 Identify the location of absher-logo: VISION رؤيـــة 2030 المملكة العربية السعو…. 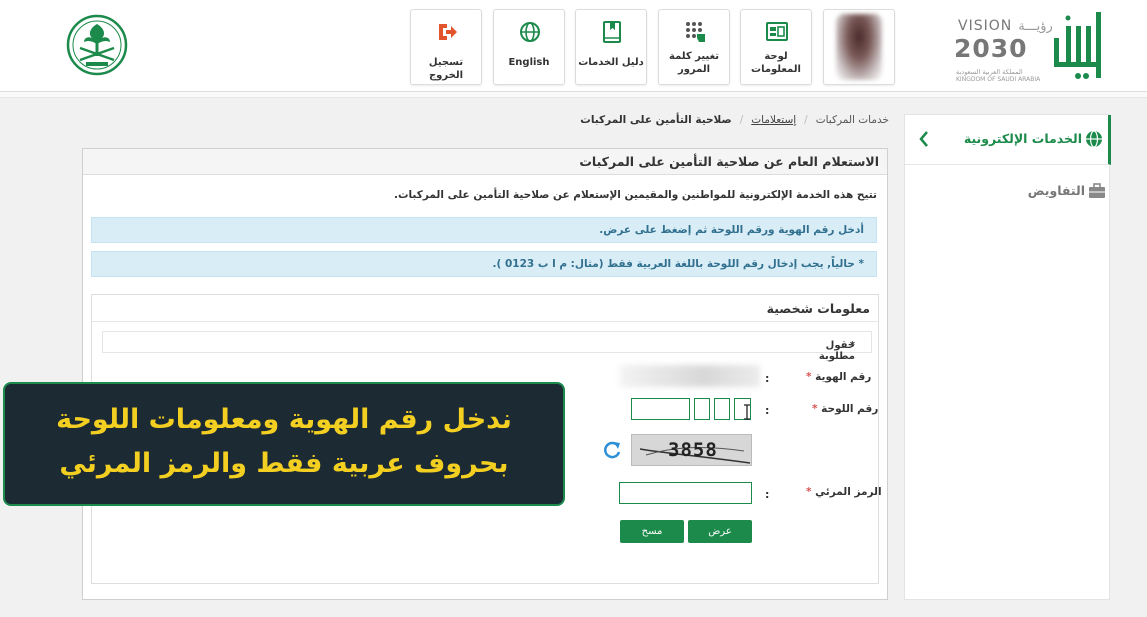
(1029, 48).